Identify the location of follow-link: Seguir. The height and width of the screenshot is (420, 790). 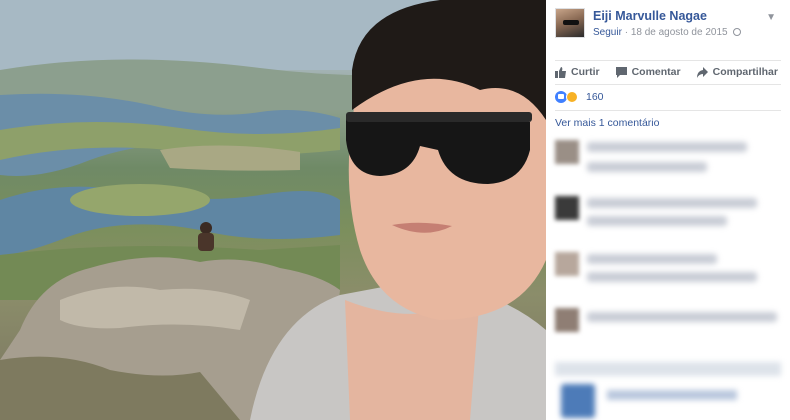
(607, 32).